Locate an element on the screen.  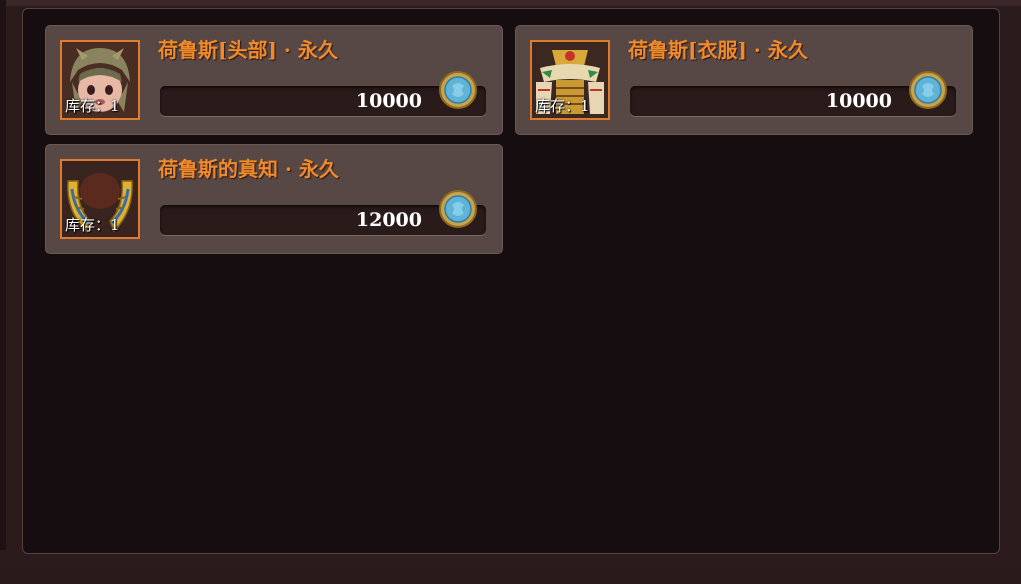
item-name: 荷鲁斯[头部] · 永久 is located at coordinates (248, 50).